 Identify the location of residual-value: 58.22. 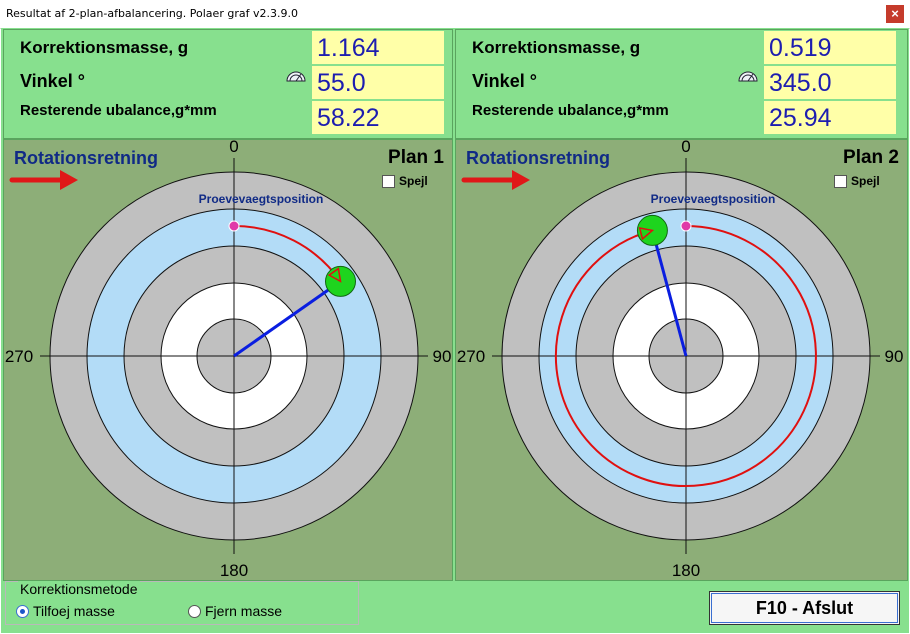
(378, 117).